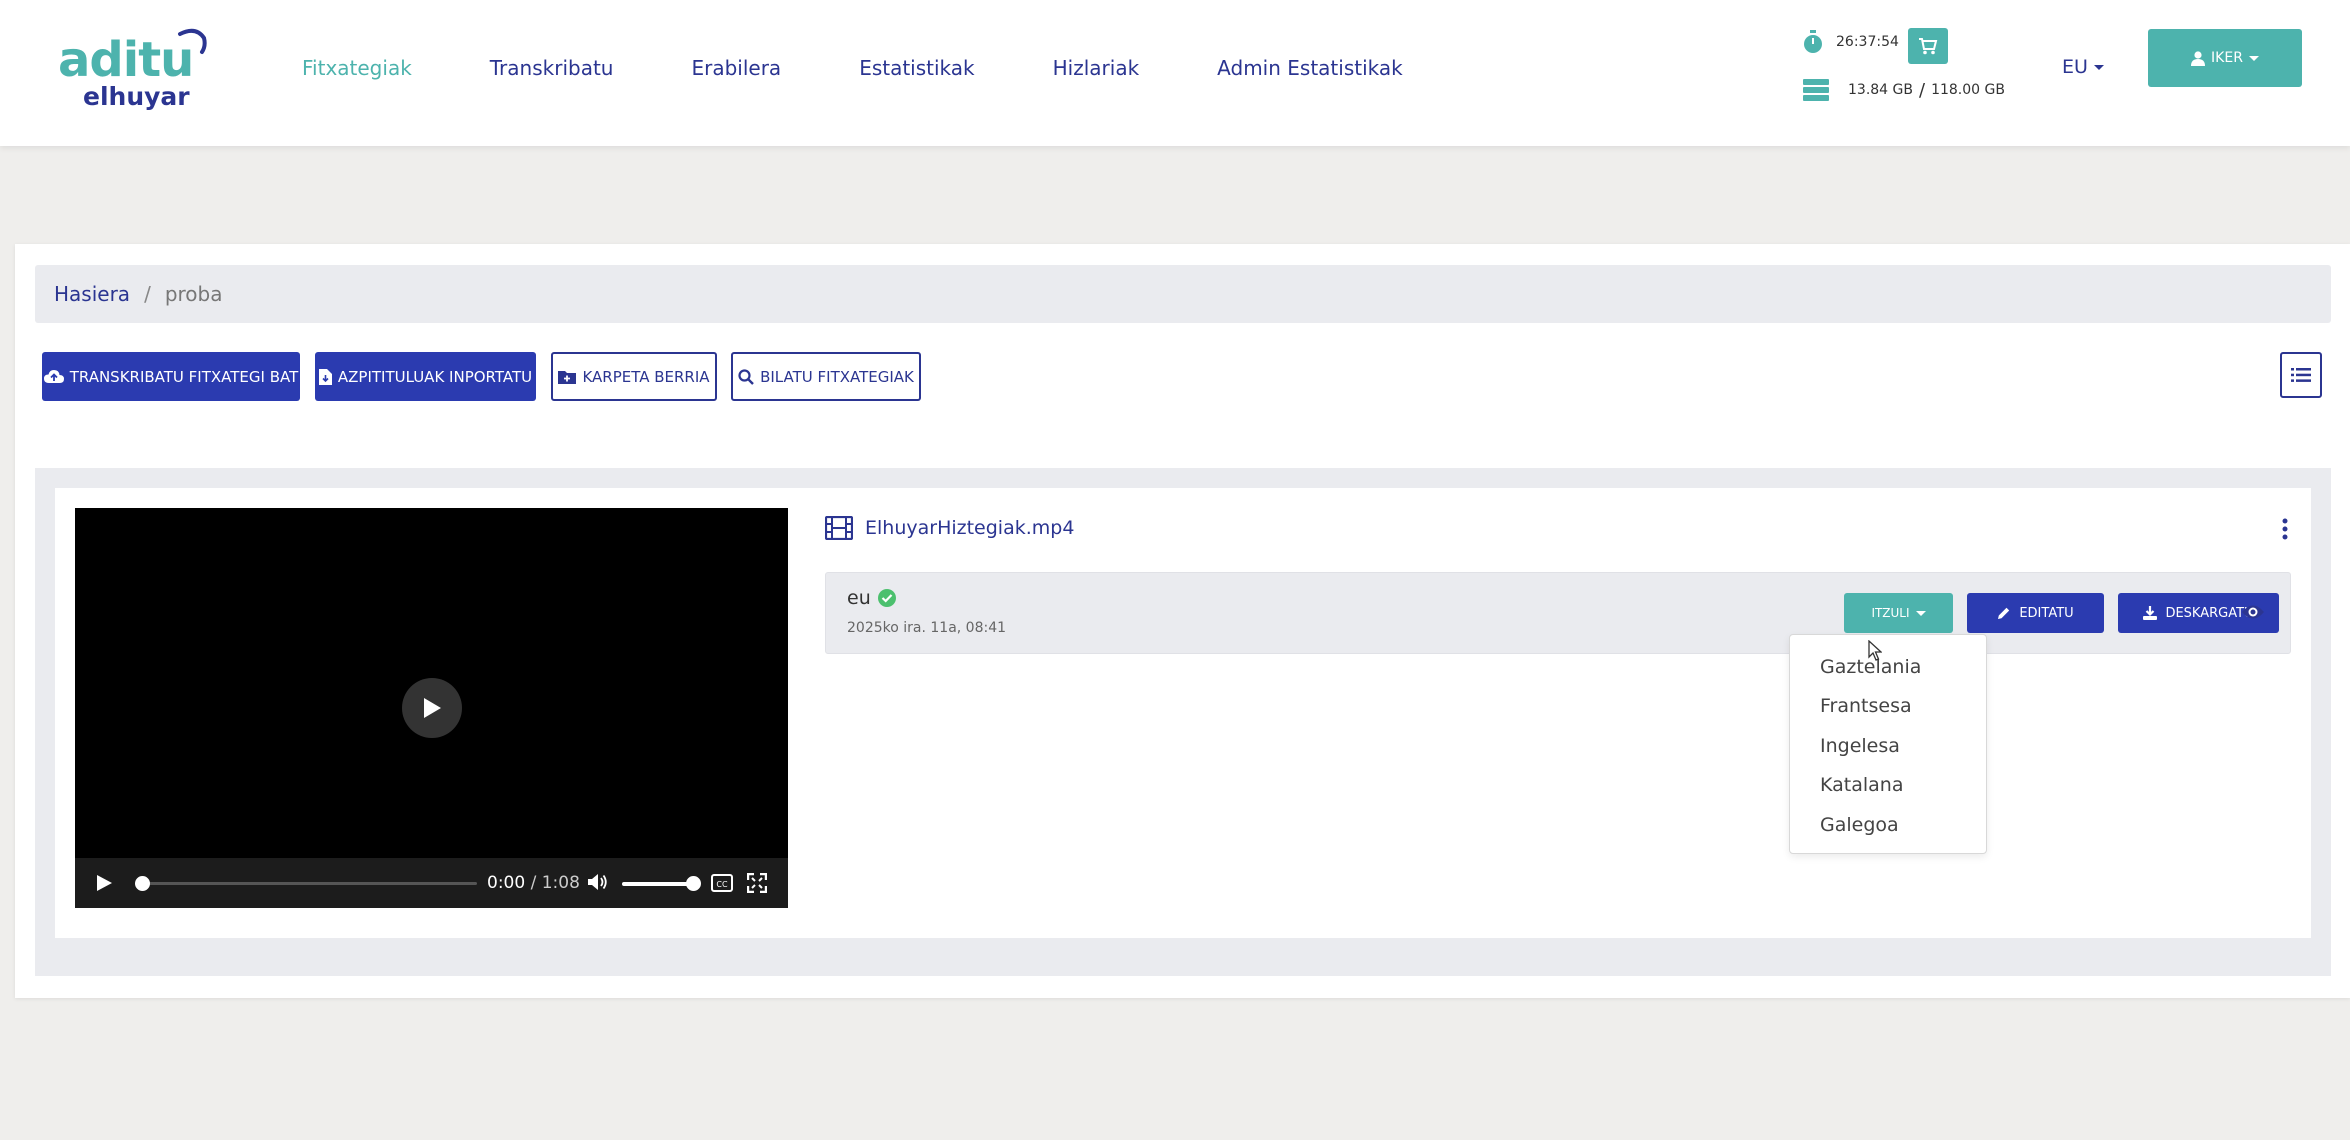 The image size is (2350, 1140). What do you see at coordinates (693, 883) in the screenshot?
I see `volume-knob` at bounding box center [693, 883].